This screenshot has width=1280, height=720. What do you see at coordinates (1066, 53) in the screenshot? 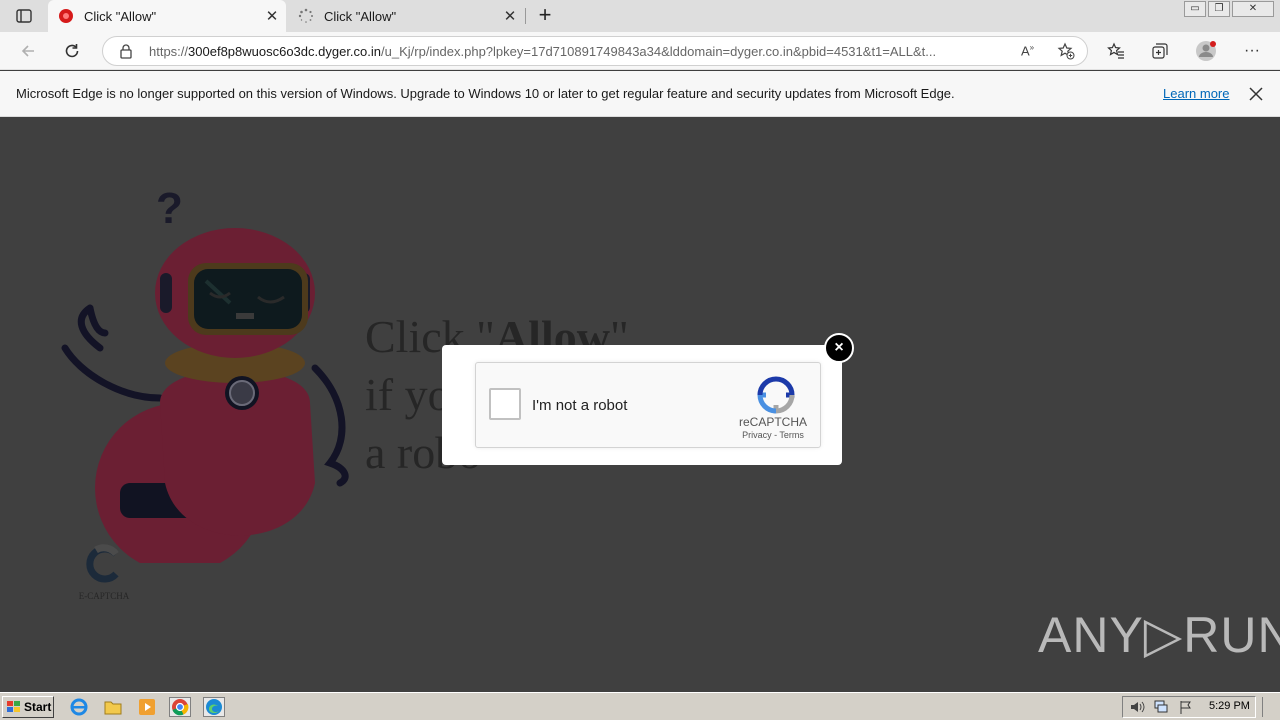
I see `add-favorite-icon` at bounding box center [1066, 53].